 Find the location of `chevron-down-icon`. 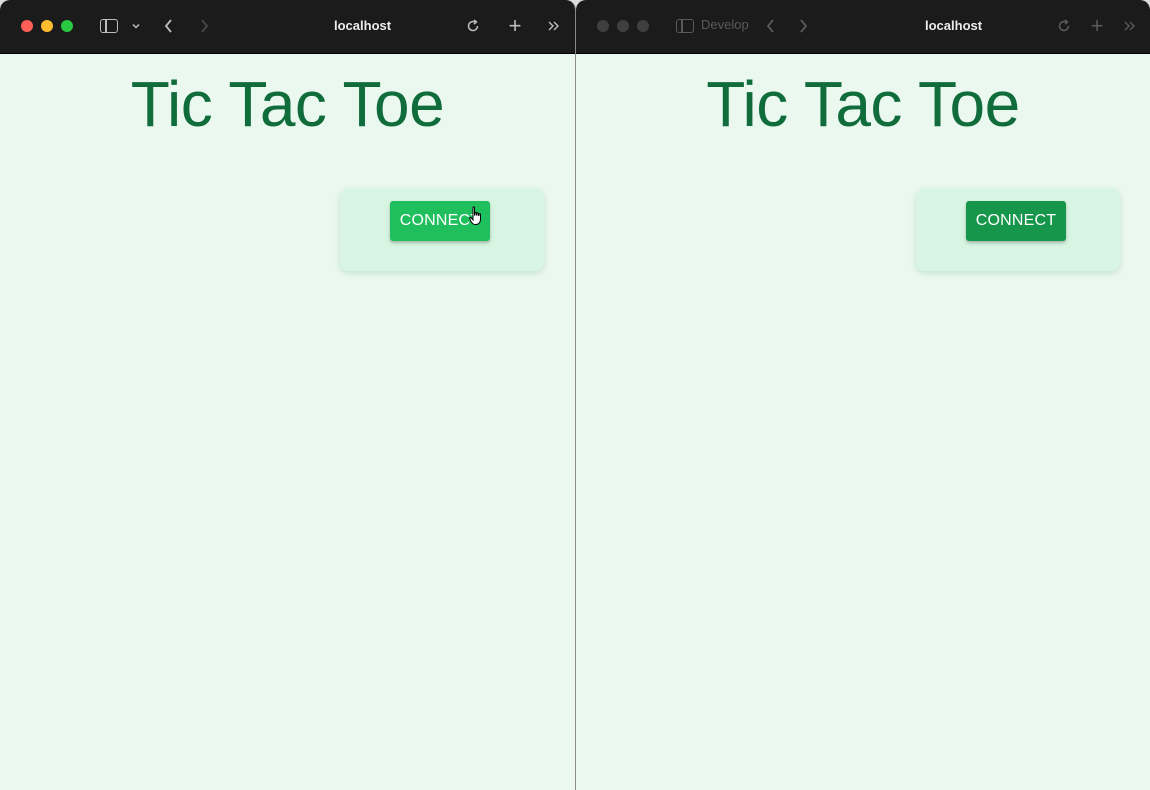

chevron-down-icon is located at coordinates (136, 26).